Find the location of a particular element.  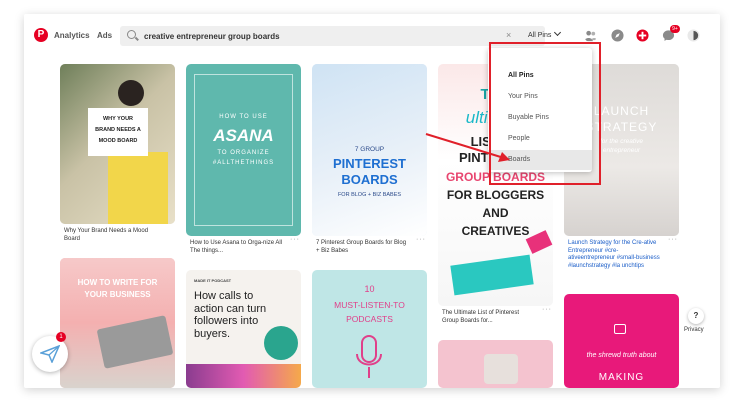

search-bar: × is located at coordinates (332, 36).